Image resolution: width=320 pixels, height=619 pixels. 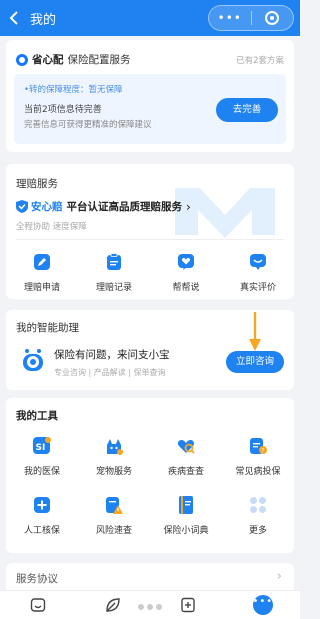 I want to click on pending-info: 当前2项信息待完善, so click(x=63, y=110).